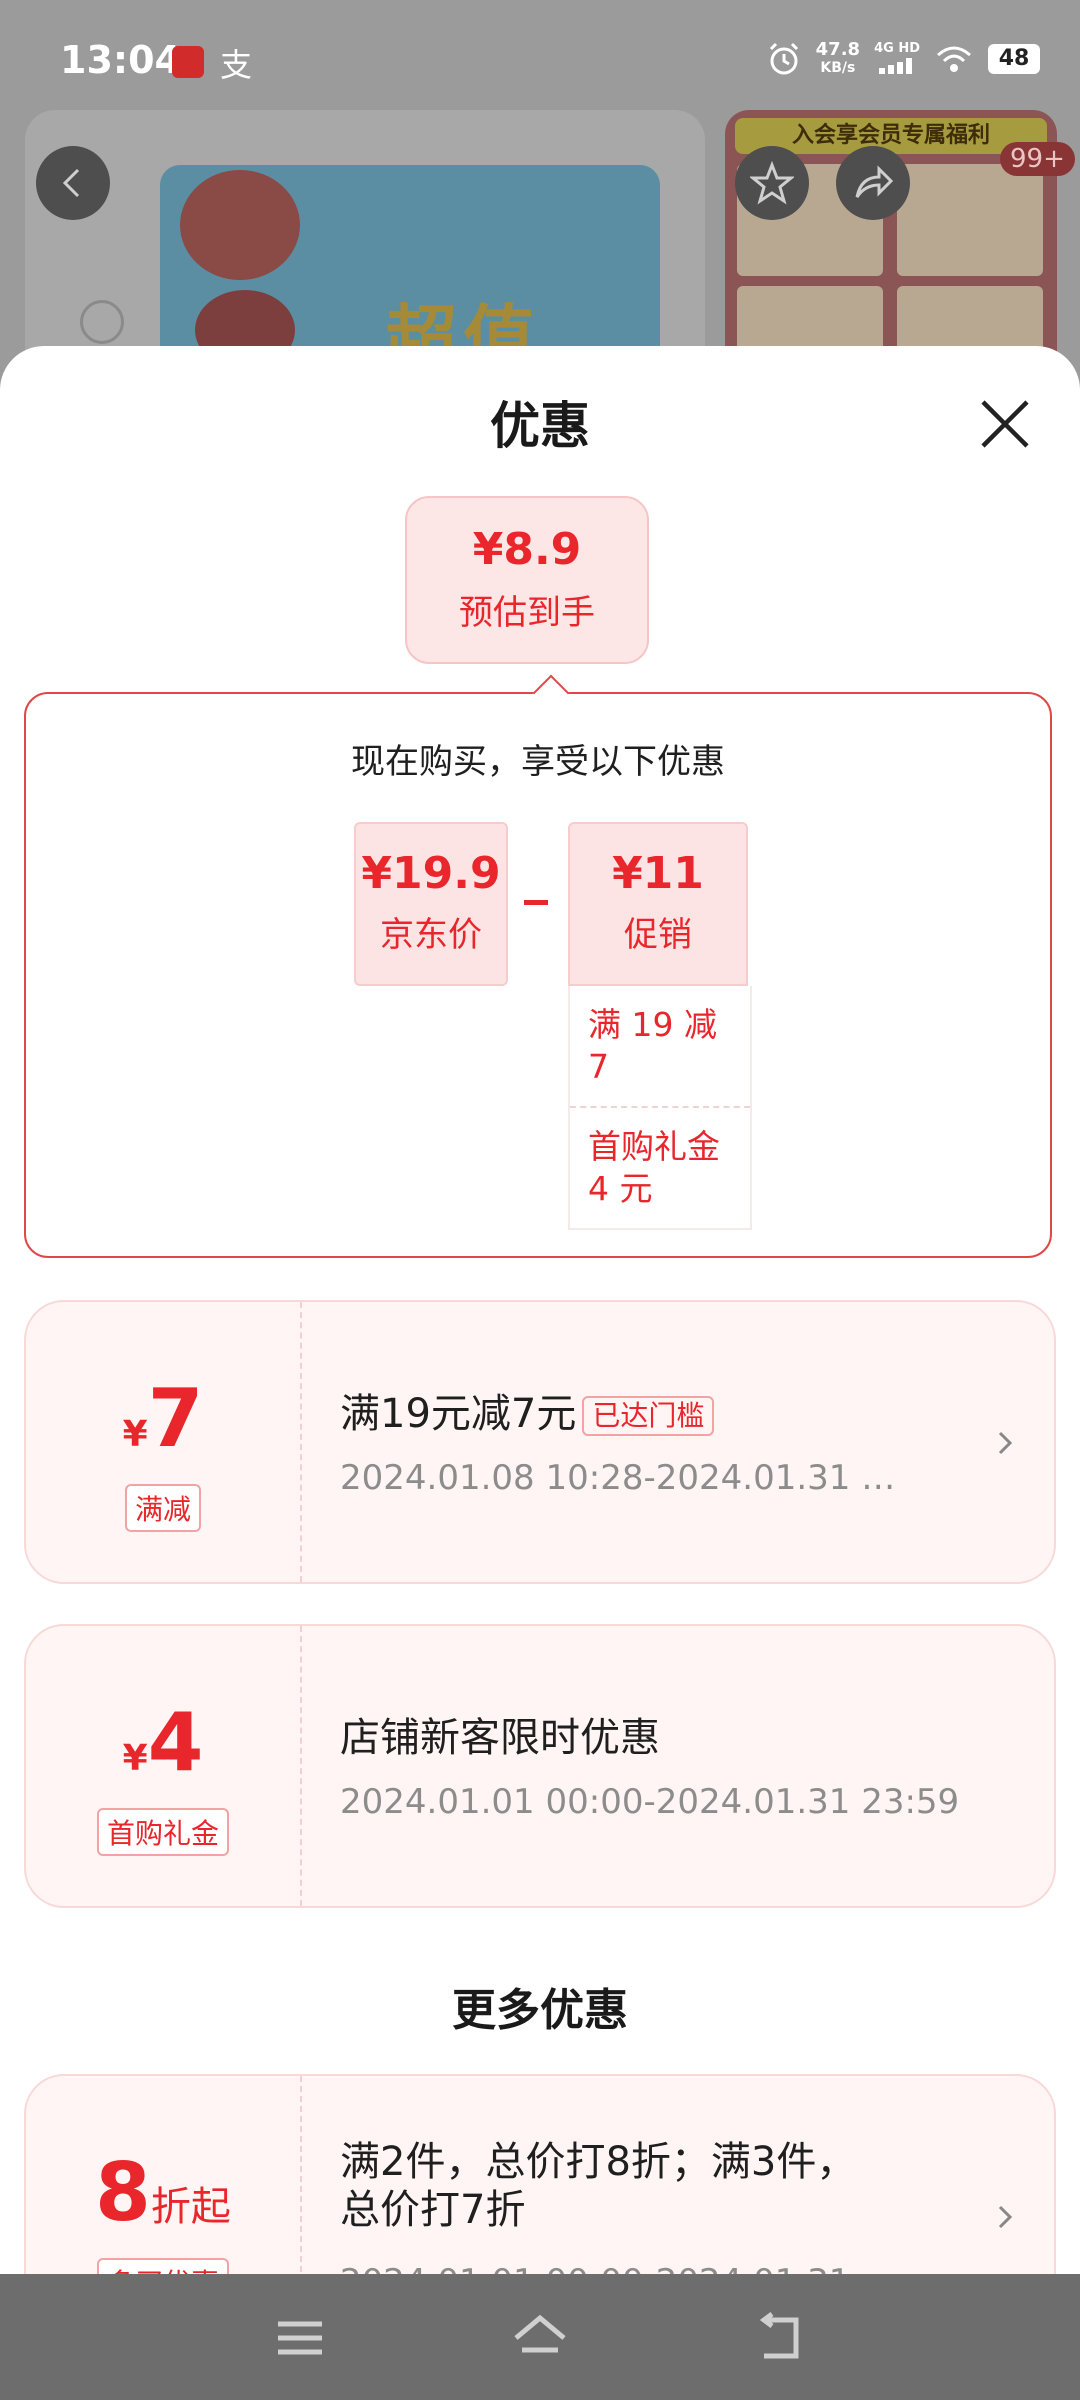  I want to click on share-icon, so click(874, 181).